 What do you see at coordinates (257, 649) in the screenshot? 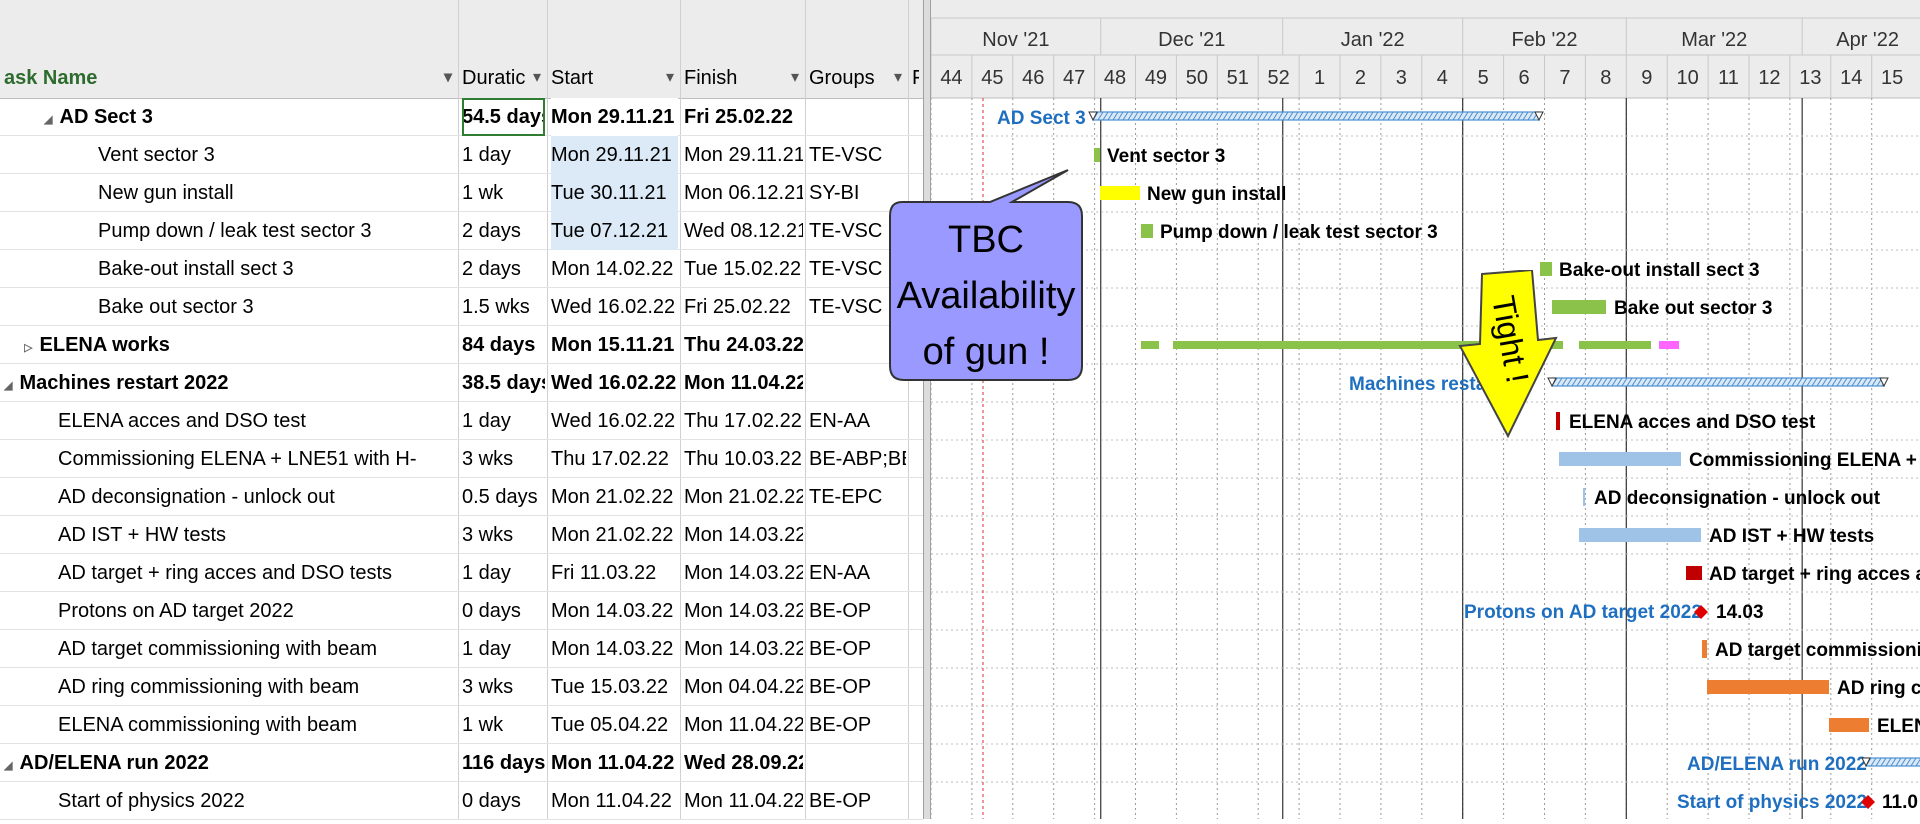
I see `cell-name: AD target commissioning with beam` at bounding box center [257, 649].